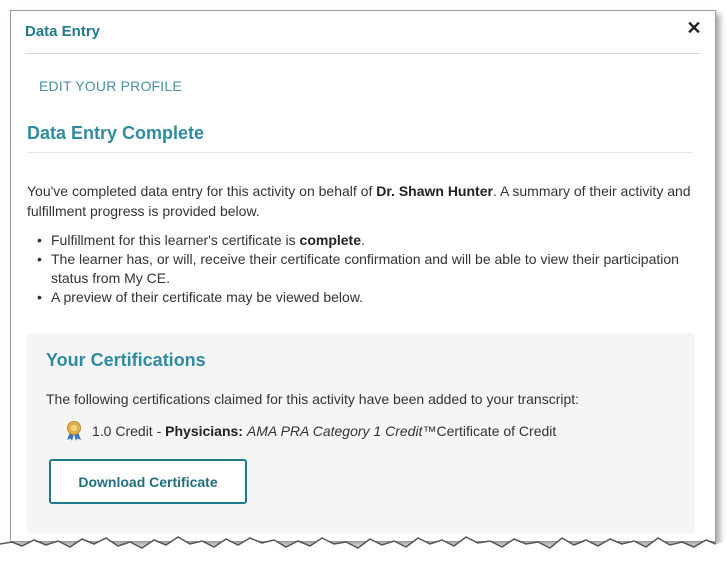 The width and height of the screenshot is (726, 569). Describe the element at coordinates (116, 133) in the screenshot. I see `section-title: Data Entry Complete` at that location.